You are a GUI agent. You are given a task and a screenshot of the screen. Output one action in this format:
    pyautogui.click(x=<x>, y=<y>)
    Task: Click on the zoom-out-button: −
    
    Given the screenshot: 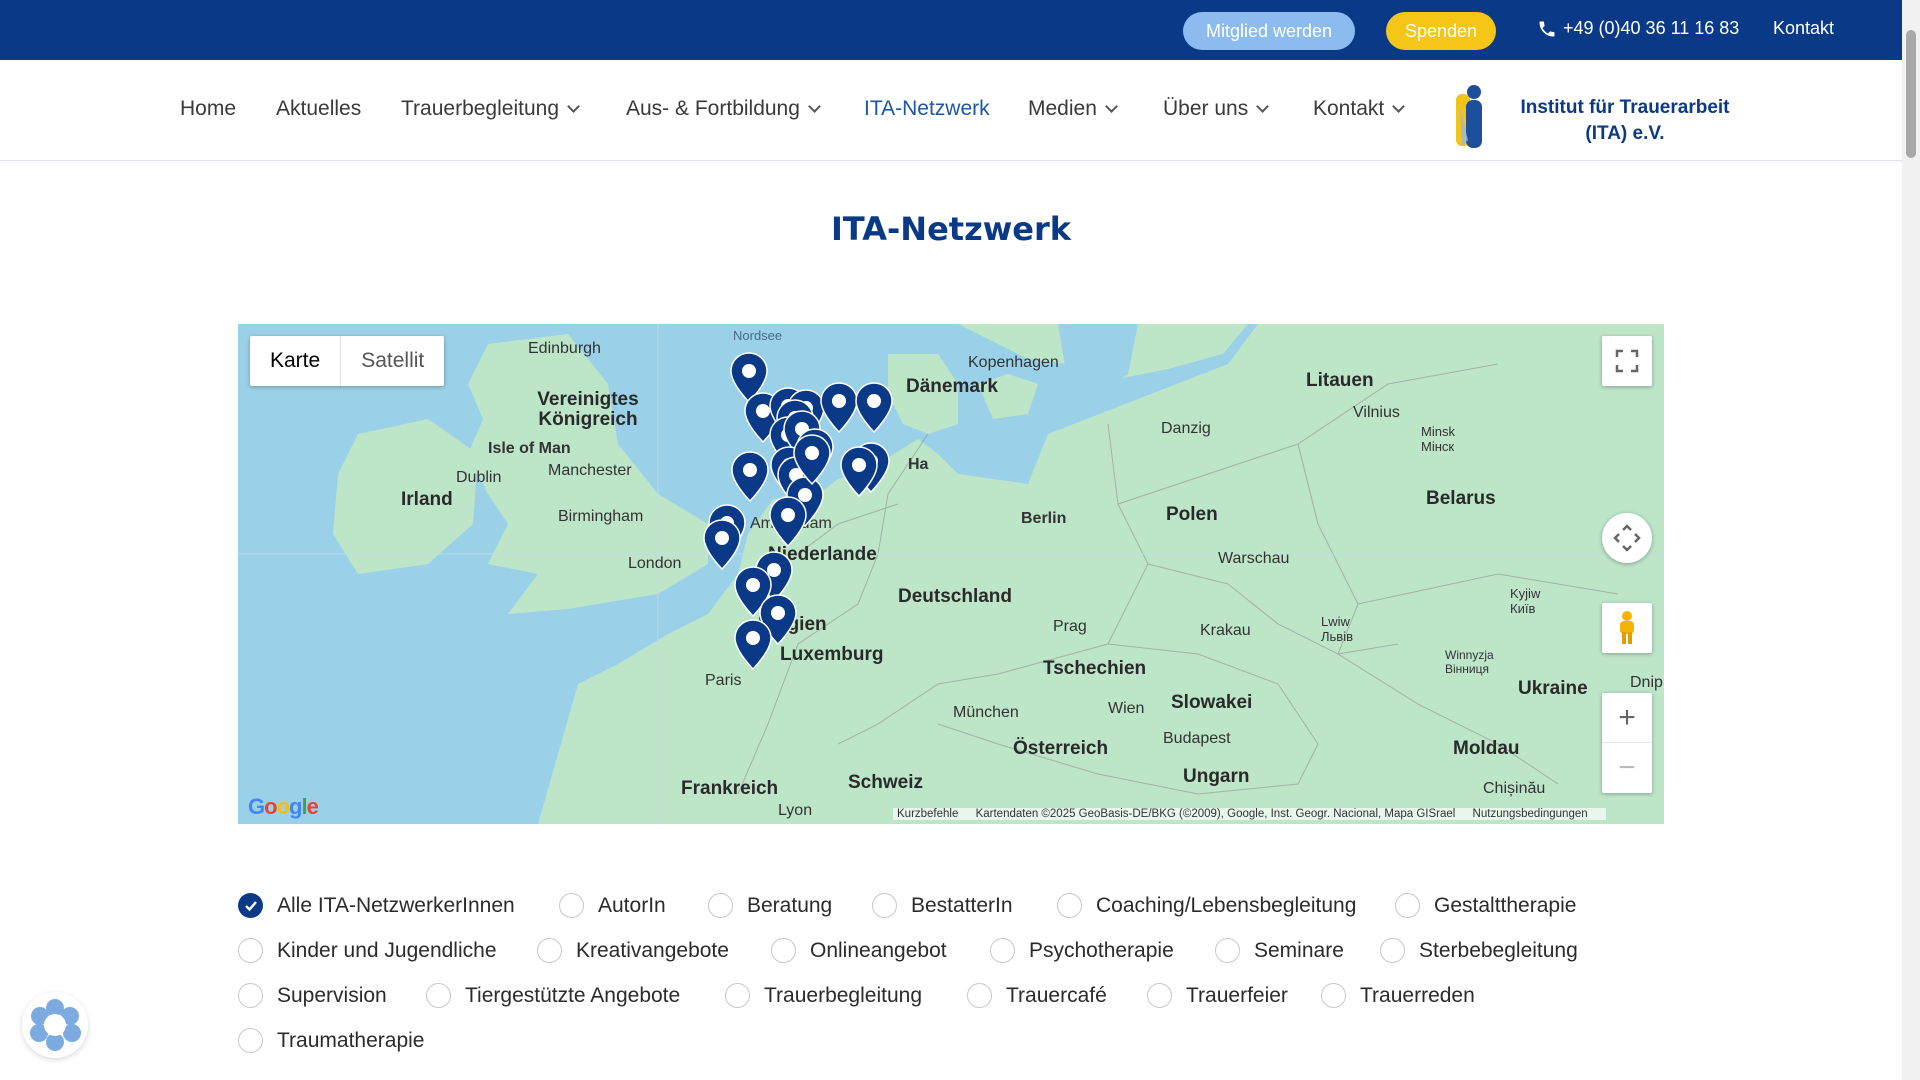 What is the action you would take?
    pyautogui.click(x=1627, y=768)
    